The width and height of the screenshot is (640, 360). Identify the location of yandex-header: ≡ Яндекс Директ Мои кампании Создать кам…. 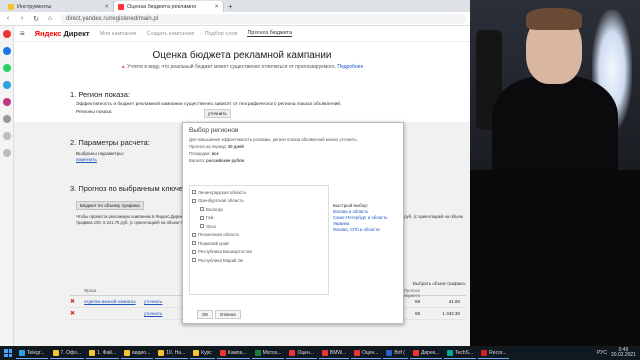
(242, 34).